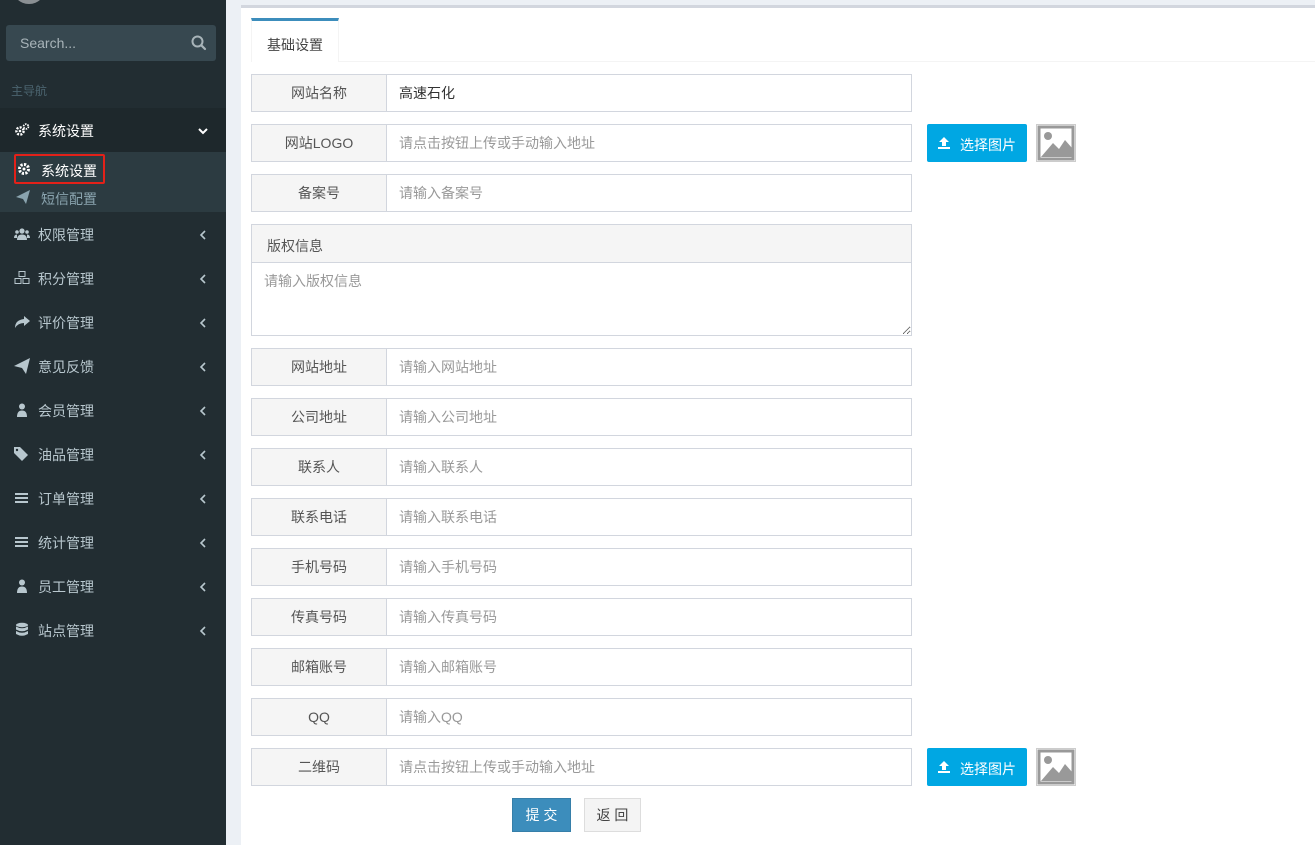  I want to click on sidebar-item-statistics: 统计管理, so click(113, 542).